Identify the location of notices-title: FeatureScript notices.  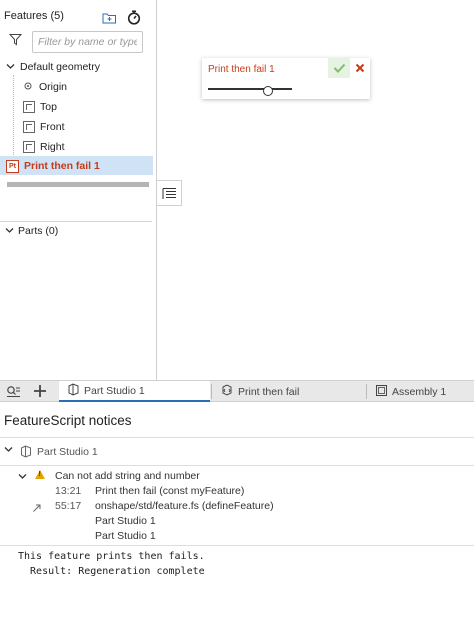
(68, 420).